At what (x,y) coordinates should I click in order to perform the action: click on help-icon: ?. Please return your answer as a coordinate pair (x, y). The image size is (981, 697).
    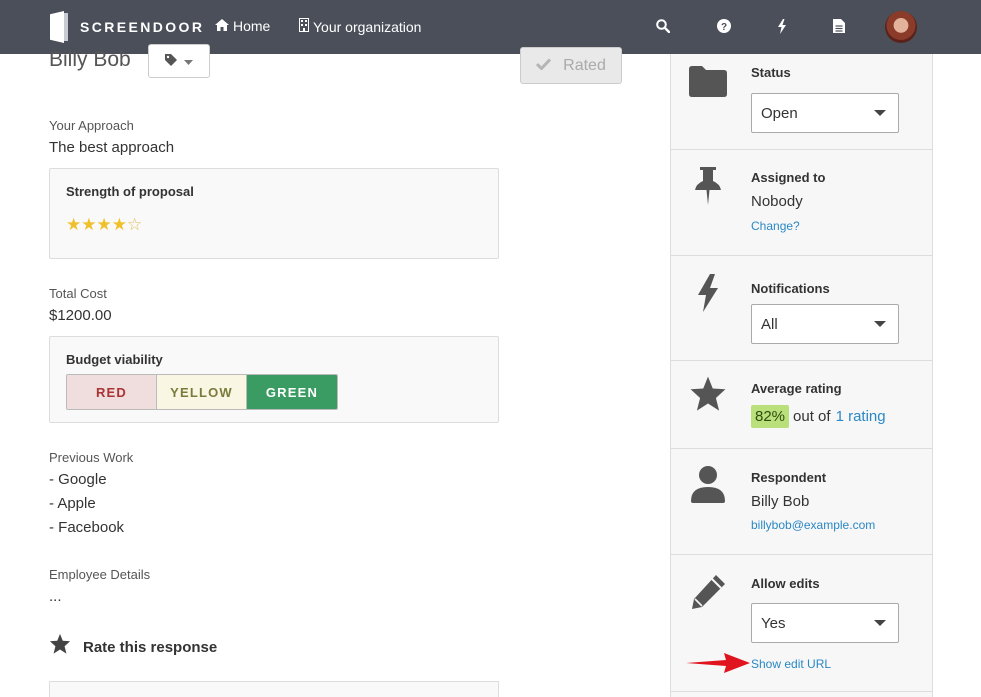
    Looking at the image, I should click on (724, 26).